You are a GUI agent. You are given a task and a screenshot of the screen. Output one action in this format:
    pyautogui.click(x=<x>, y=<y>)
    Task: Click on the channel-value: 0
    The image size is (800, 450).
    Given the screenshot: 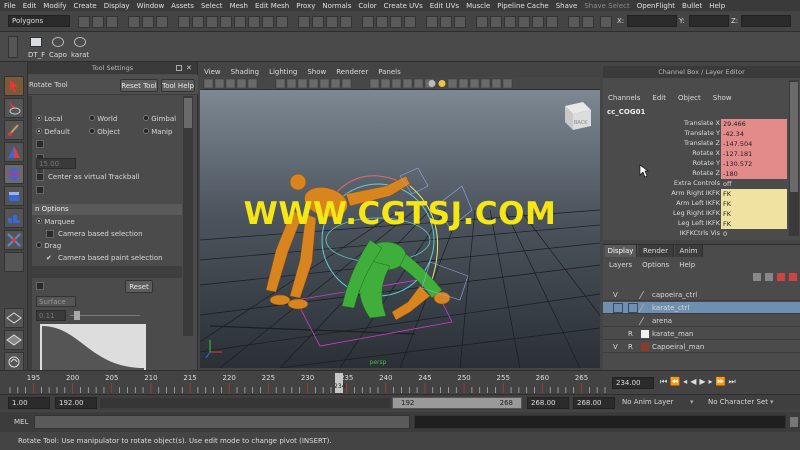 What is the action you would take?
    pyautogui.click(x=754, y=234)
    